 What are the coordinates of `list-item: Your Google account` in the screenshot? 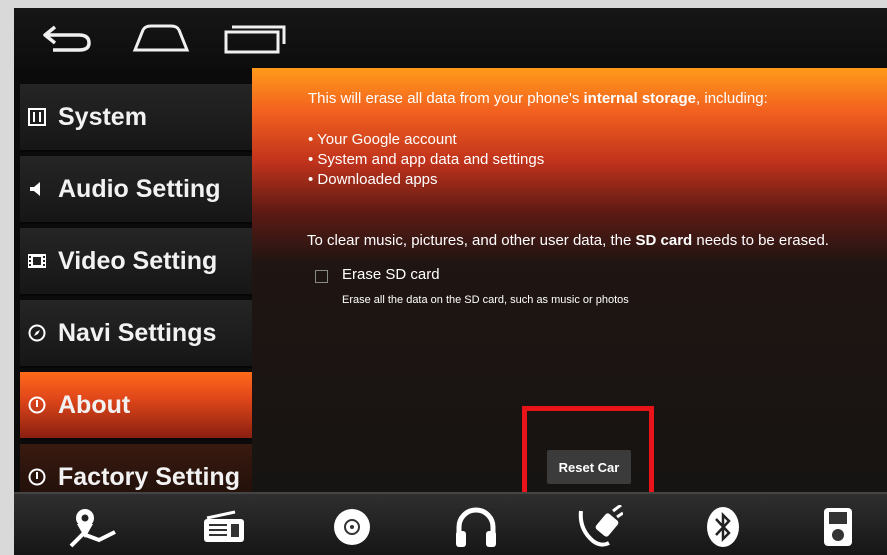 It's located at (426, 140).